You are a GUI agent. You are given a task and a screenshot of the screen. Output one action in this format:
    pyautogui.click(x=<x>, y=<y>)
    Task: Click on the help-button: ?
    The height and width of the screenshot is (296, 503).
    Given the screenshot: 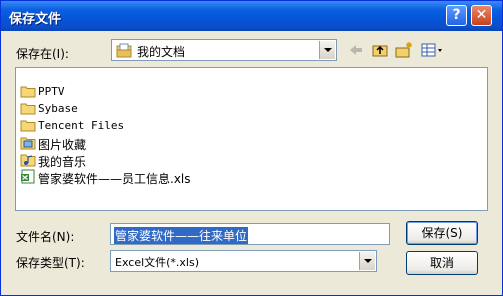 What is the action you would take?
    pyautogui.click(x=456, y=15)
    